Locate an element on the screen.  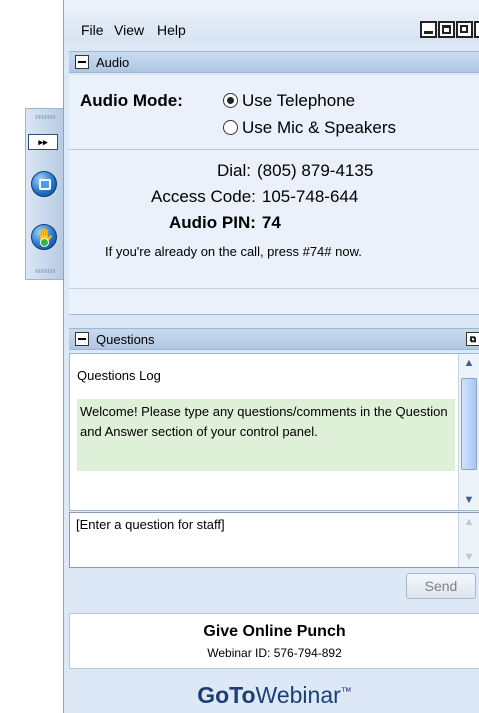
audio-section-header: Audio is located at coordinates (274, 62).